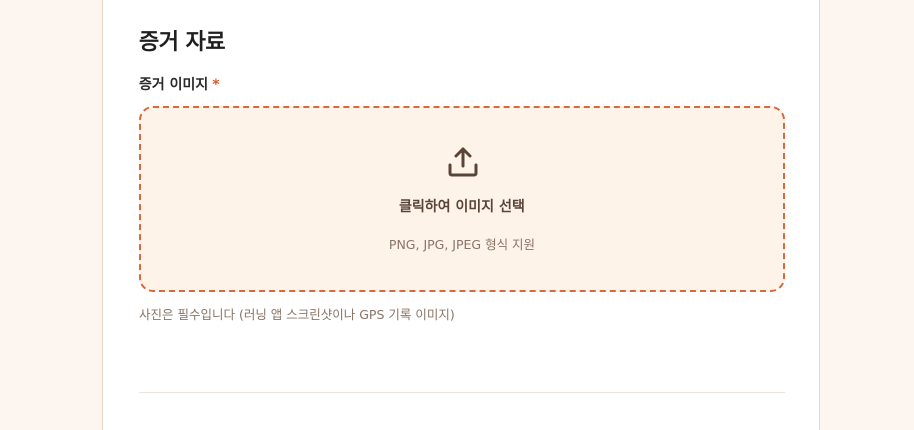 The width and height of the screenshot is (914, 430). I want to click on evidence-image-label: 증거 이미지 *, so click(179, 84).